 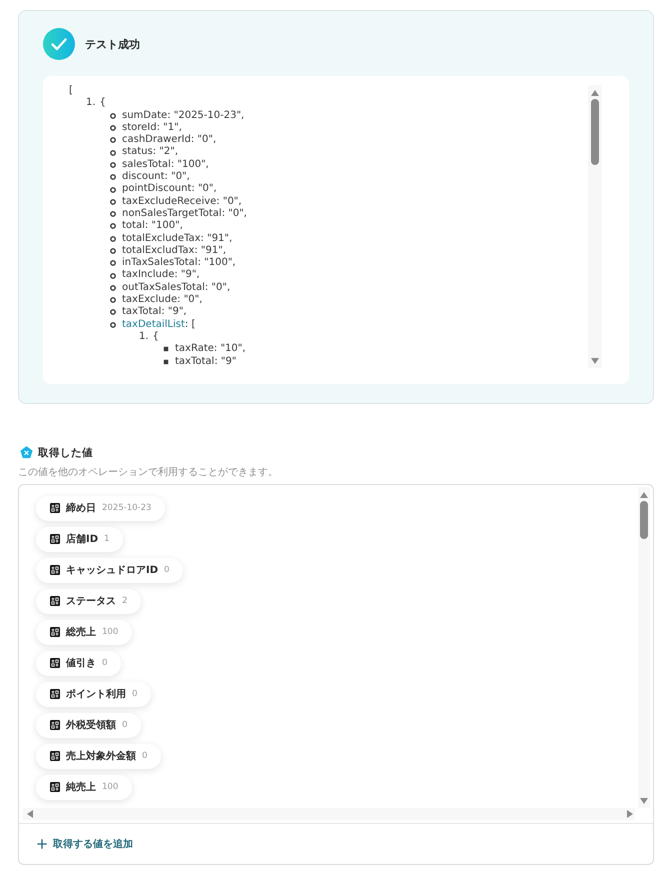 What do you see at coordinates (165, 164) in the screenshot?
I see `json-line: salesTotal: "100",` at bounding box center [165, 164].